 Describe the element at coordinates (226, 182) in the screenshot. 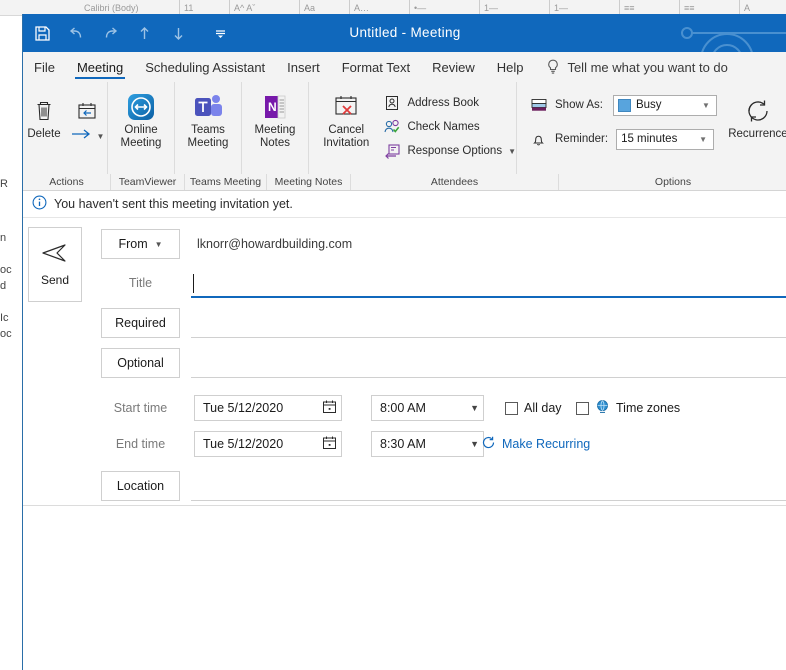

I see `group-label-teams-meeting: Teams Meeting` at that location.